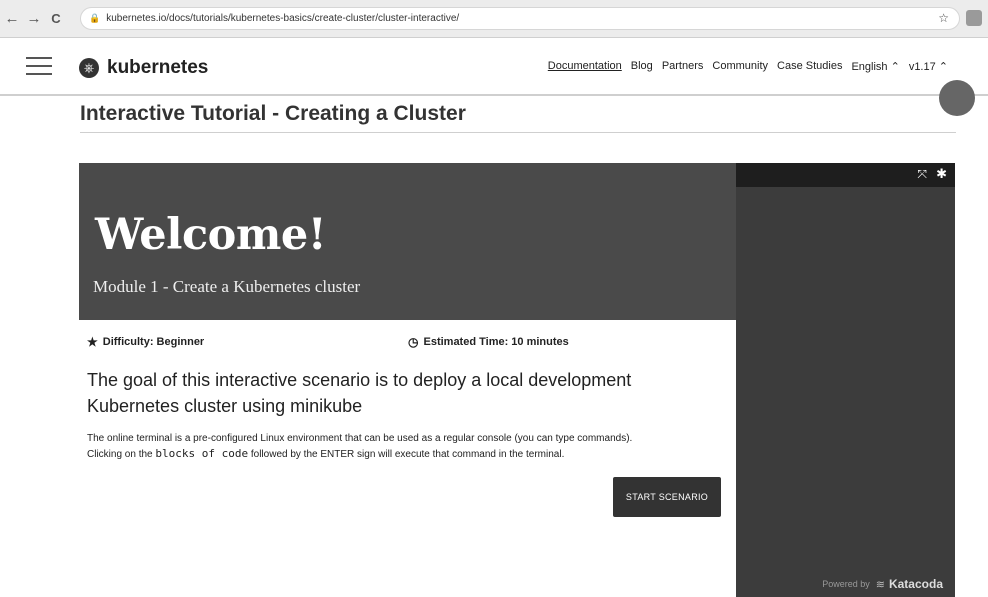 The height and width of the screenshot is (597, 988). What do you see at coordinates (34, 19) in the screenshot?
I see `forward-icon: →` at bounding box center [34, 19].